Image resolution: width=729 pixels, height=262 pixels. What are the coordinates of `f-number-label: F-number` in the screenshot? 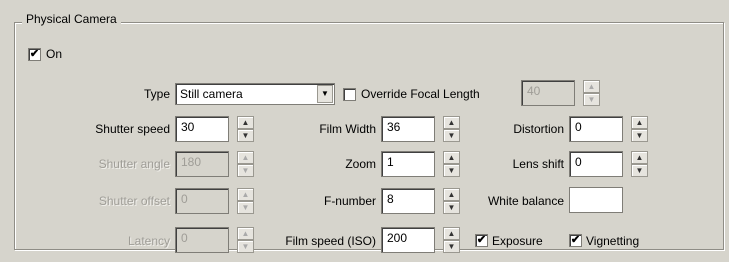 It's located at (349, 201).